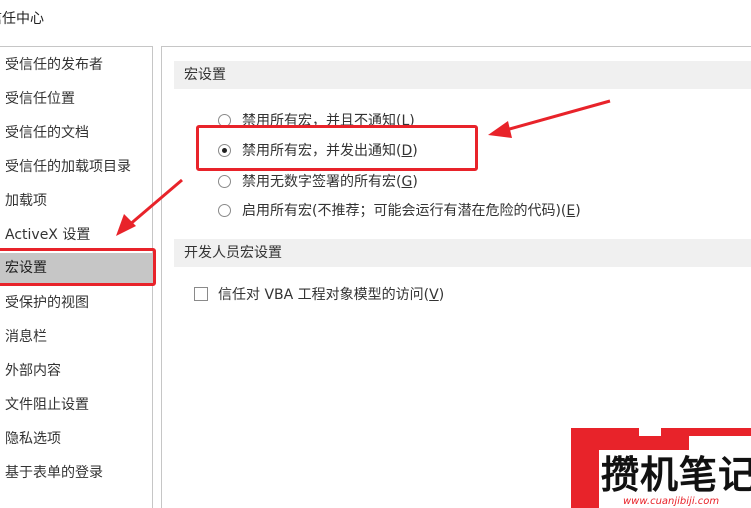 This screenshot has width=751, height=508. What do you see at coordinates (47, 133) in the screenshot?
I see `sidebar-item-trusted-documents: 受信任的文档` at bounding box center [47, 133].